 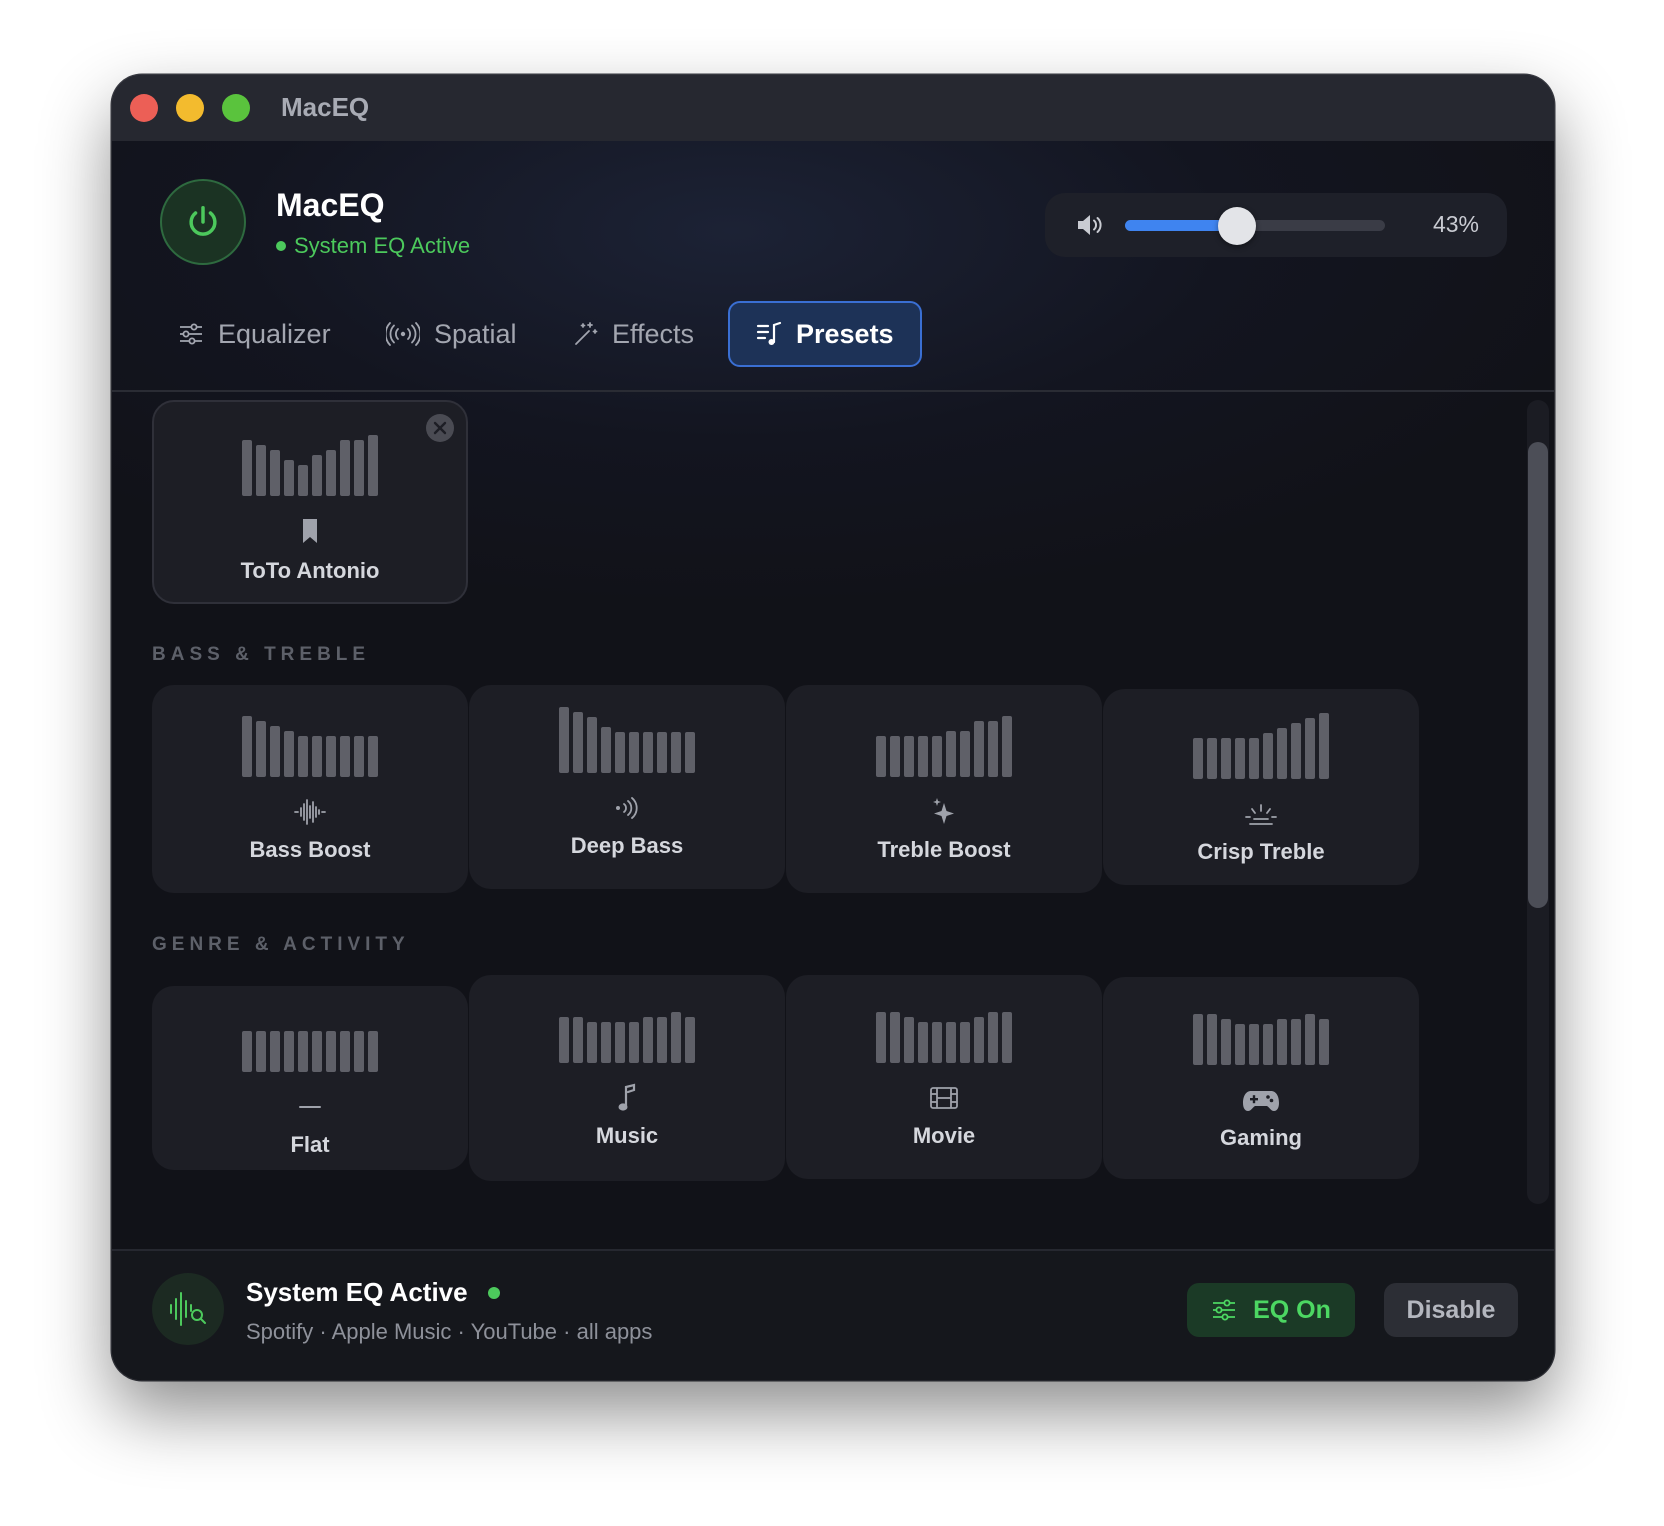 What do you see at coordinates (325, 107) in the screenshot?
I see `window-title: MacEQ` at bounding box center [325, 107].